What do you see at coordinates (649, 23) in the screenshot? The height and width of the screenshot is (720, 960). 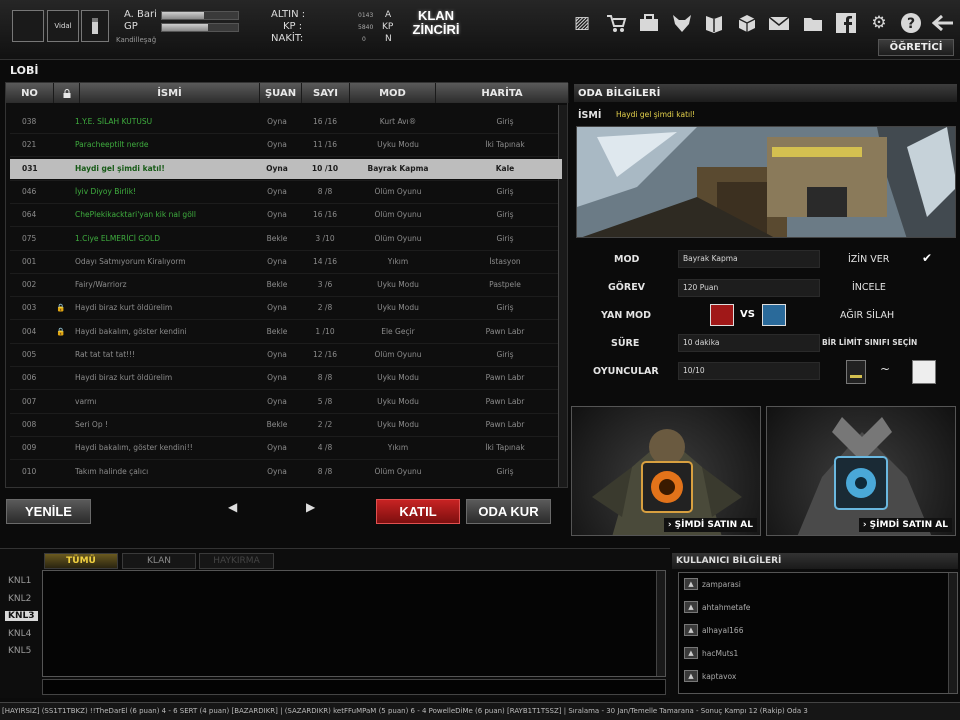 I see `bag-icon` at bounding box center [649, 23].